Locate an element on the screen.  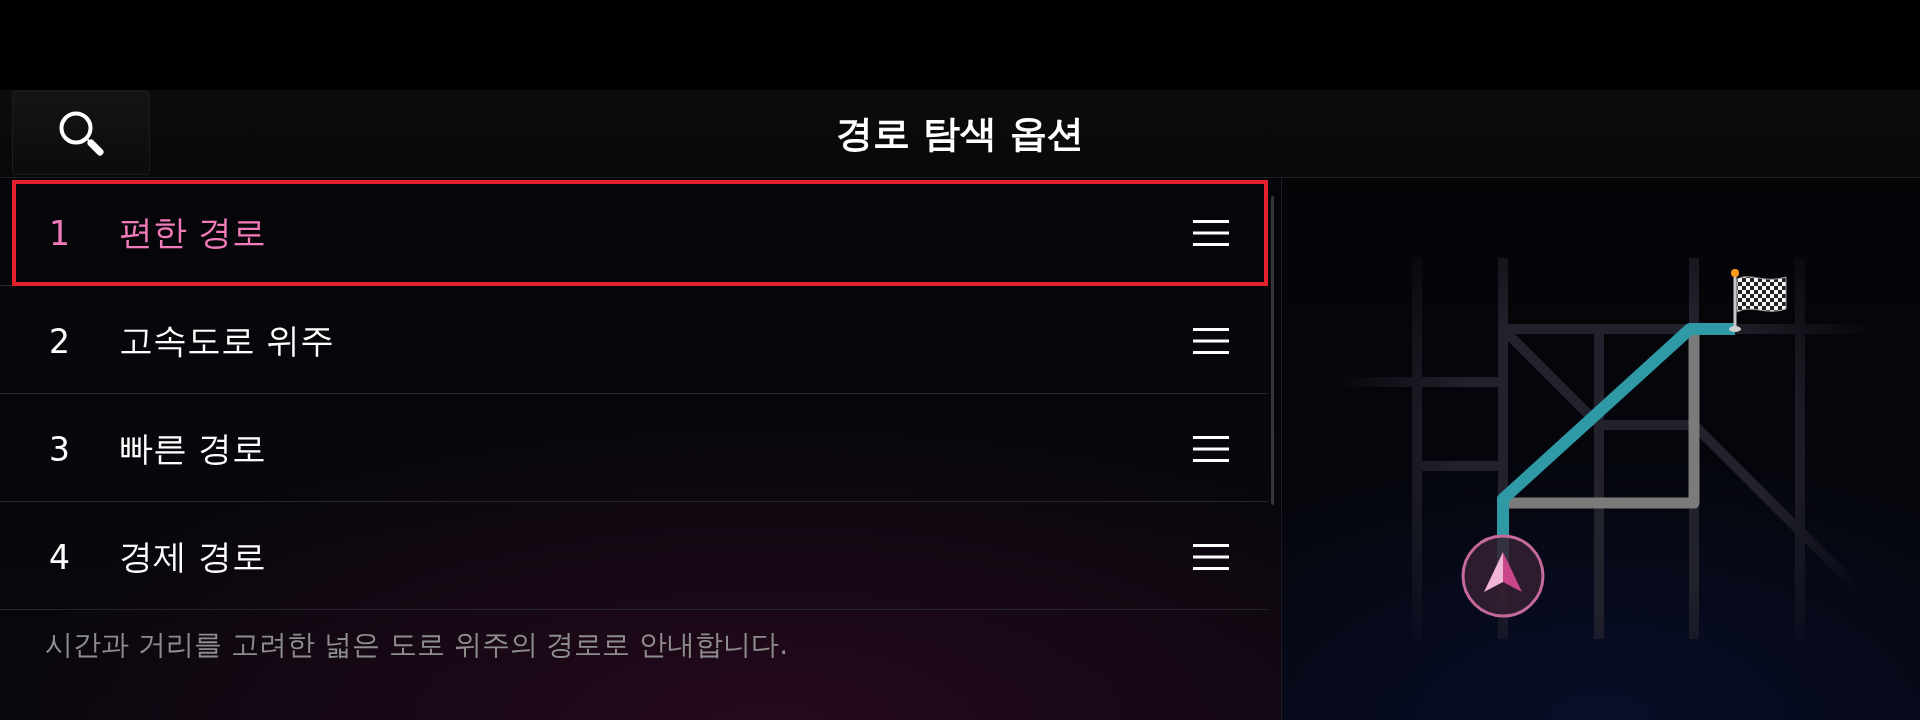
search-button is located at coordinates (81, 132).